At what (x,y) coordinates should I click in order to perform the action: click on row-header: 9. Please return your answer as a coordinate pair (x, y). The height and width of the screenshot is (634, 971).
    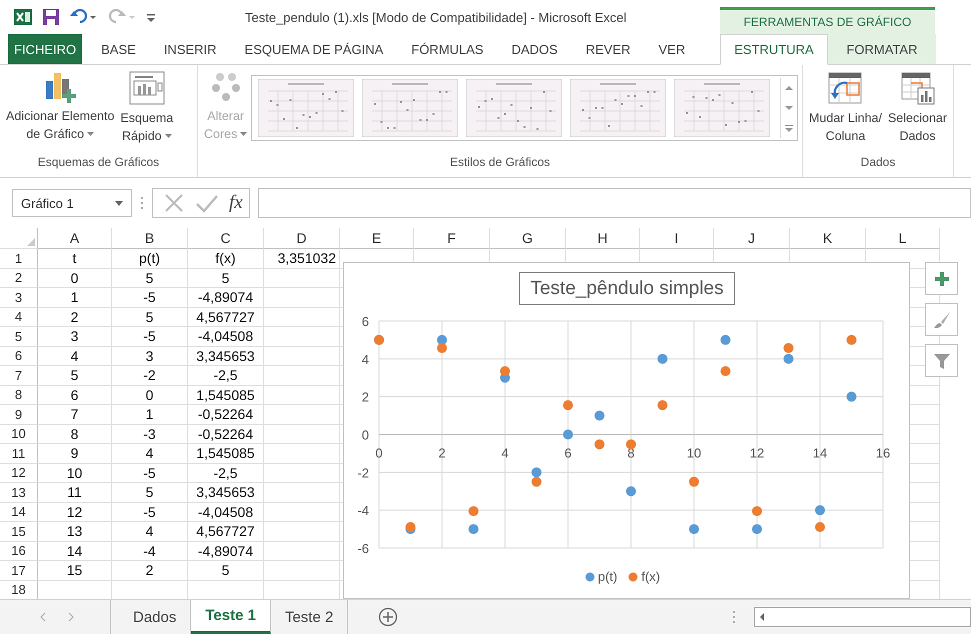
    Looking at the image, I should click on (19, 414).